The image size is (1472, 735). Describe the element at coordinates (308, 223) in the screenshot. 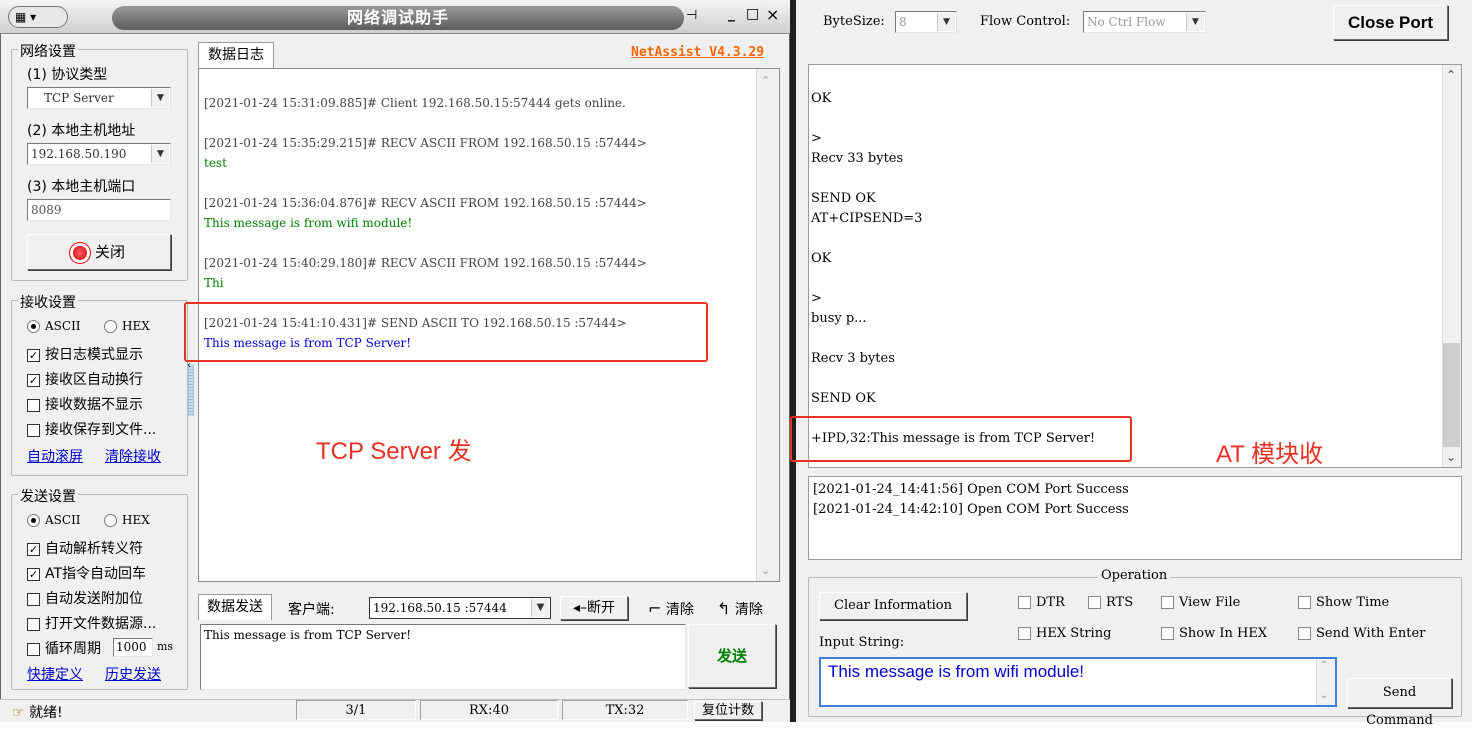

I see `log-entry-body: This message is from wifi module!` at that location.